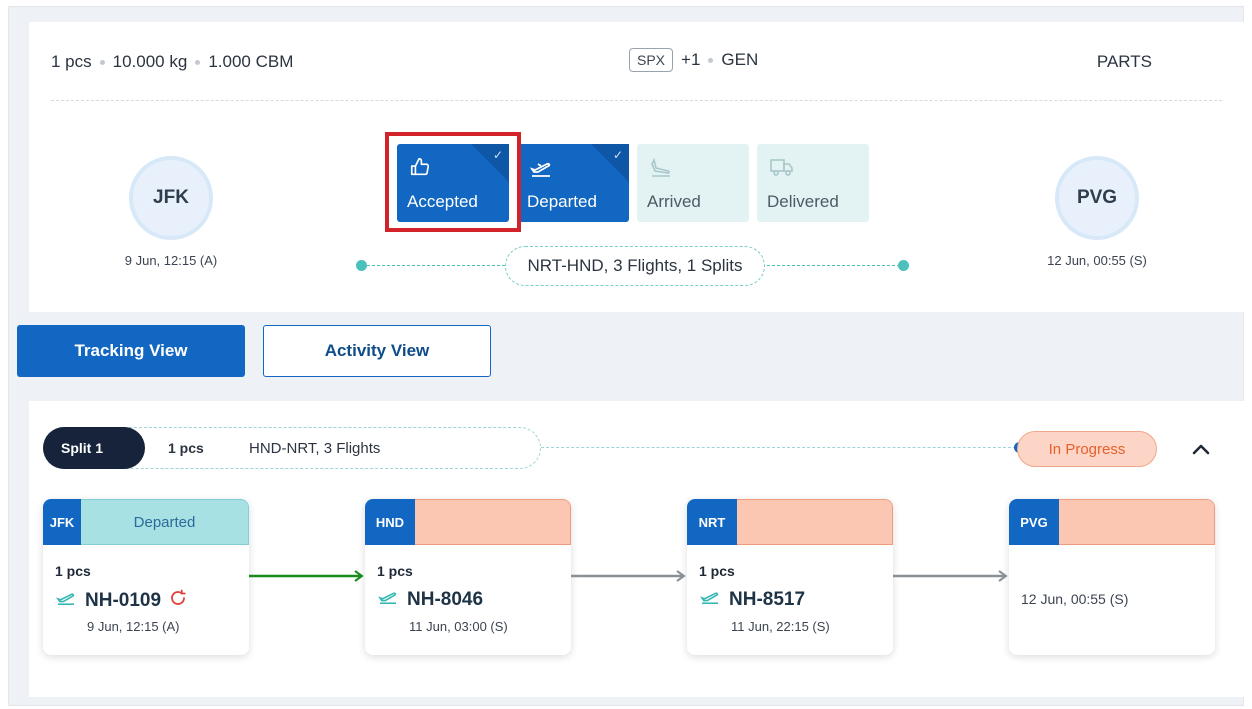 This screenshot has height=709, width=1252. What do you see at coordinates (453, 182) in the screenshot?
I see `highlight-frame` at bounding box center [453, 182].